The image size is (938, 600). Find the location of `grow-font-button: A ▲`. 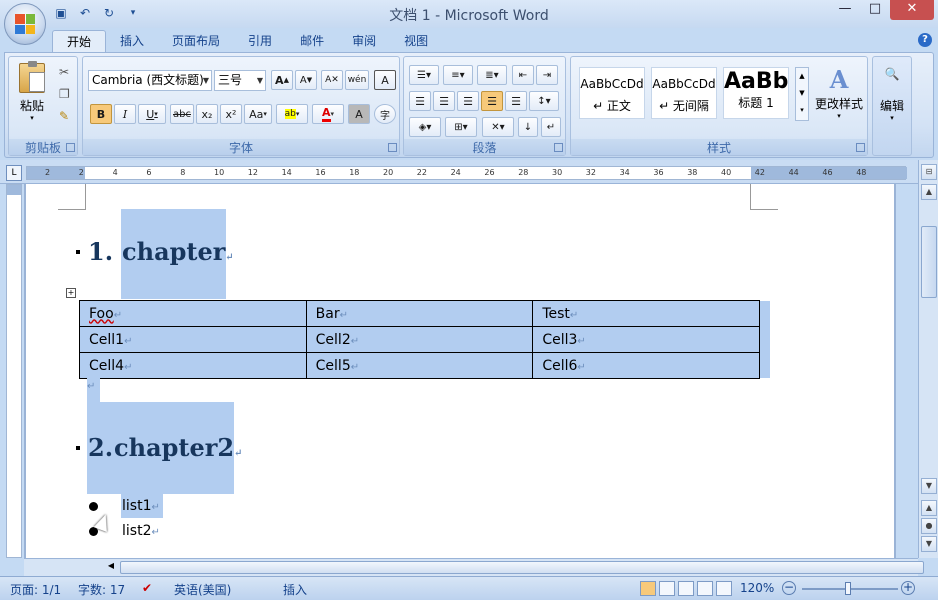

grow-font-button: A ▲ is located at coordinates (282, 80).